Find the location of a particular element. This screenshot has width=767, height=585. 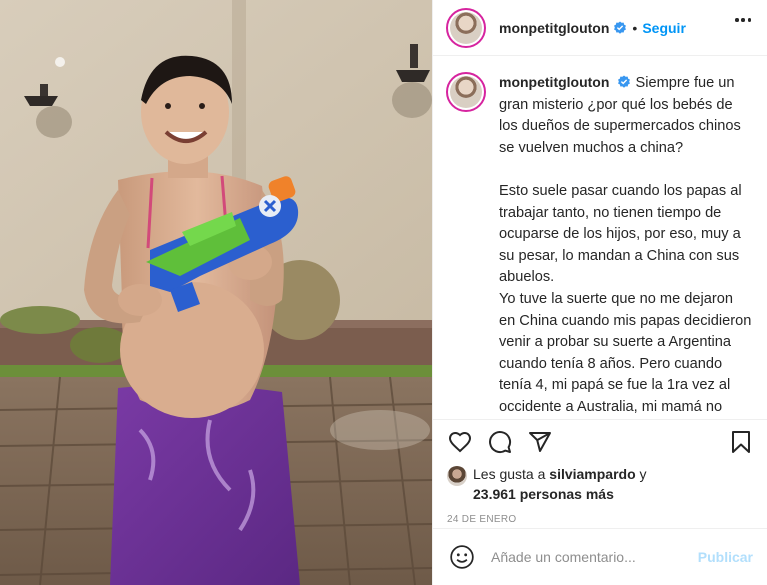

comment-bar: Publicar is located at coordinates (600, 556).